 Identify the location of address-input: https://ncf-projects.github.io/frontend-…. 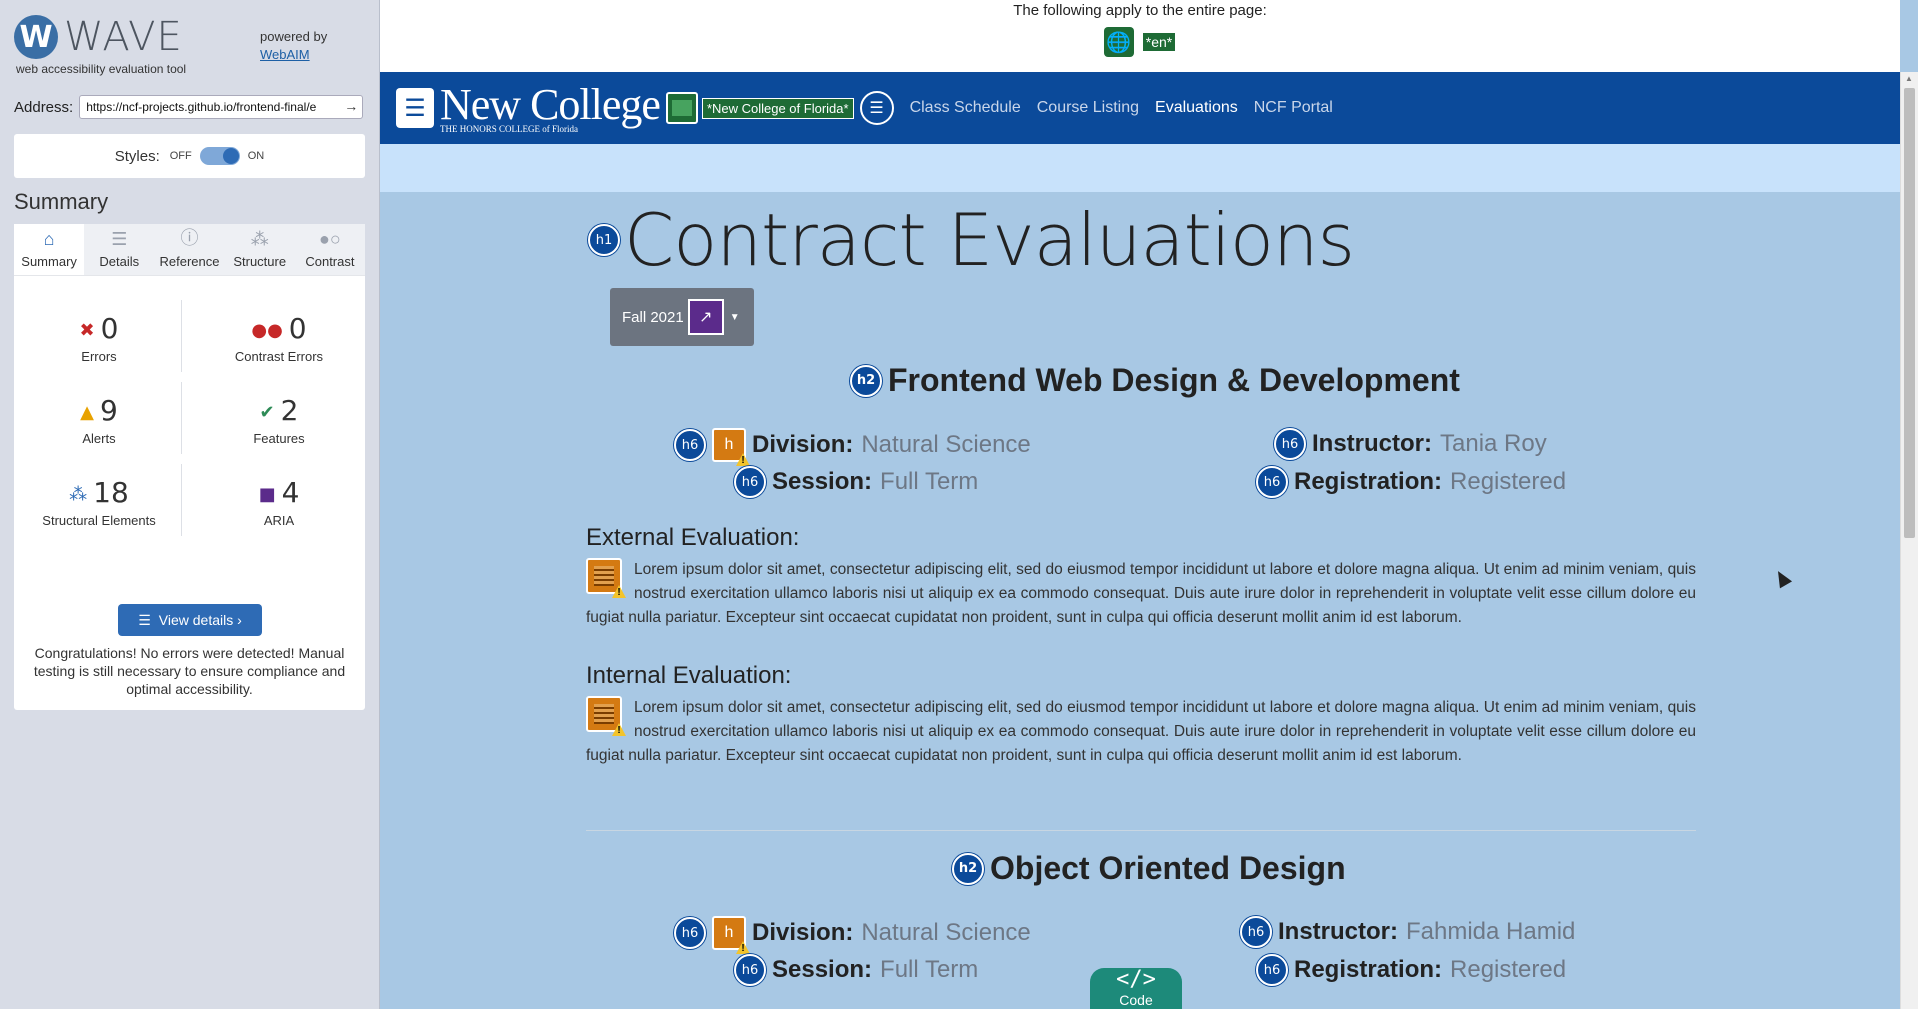
(221, 107).